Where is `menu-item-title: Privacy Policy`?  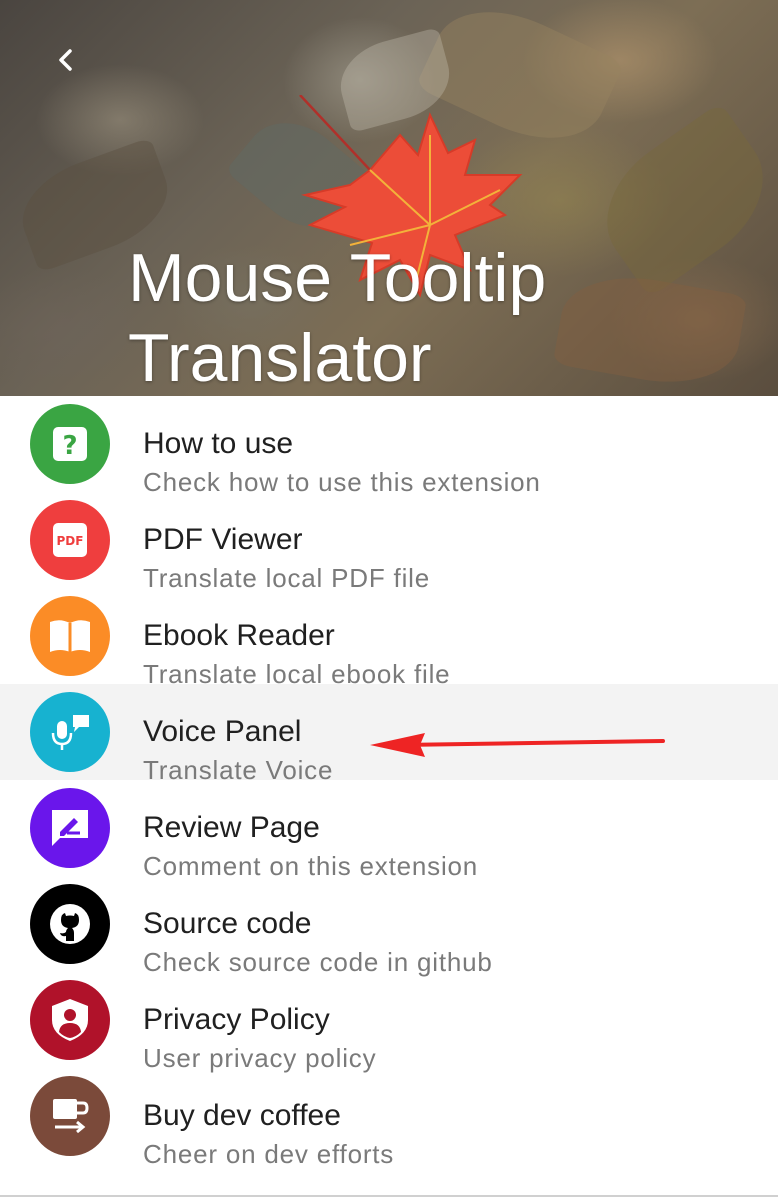
menu-item-title: Privacy Policy is located at coordinates (236, 1019).